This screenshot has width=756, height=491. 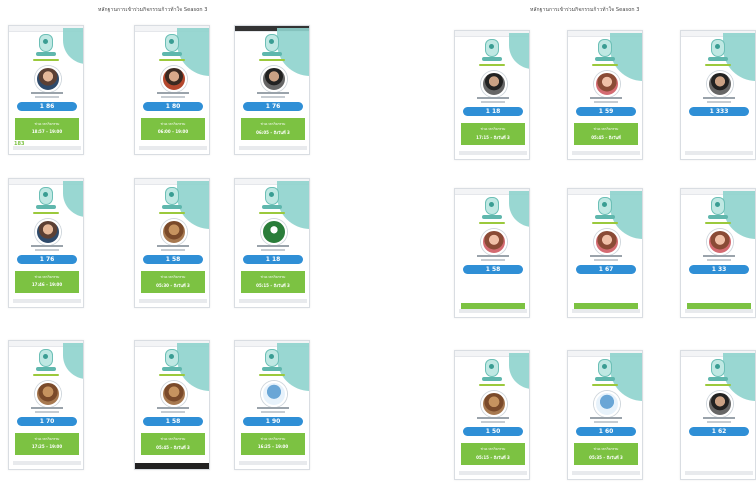 What do you see at coordinates (718, 253) in the screenshot?
I see `phone-screenshot: 1 33` at bounding box center [718, 253].